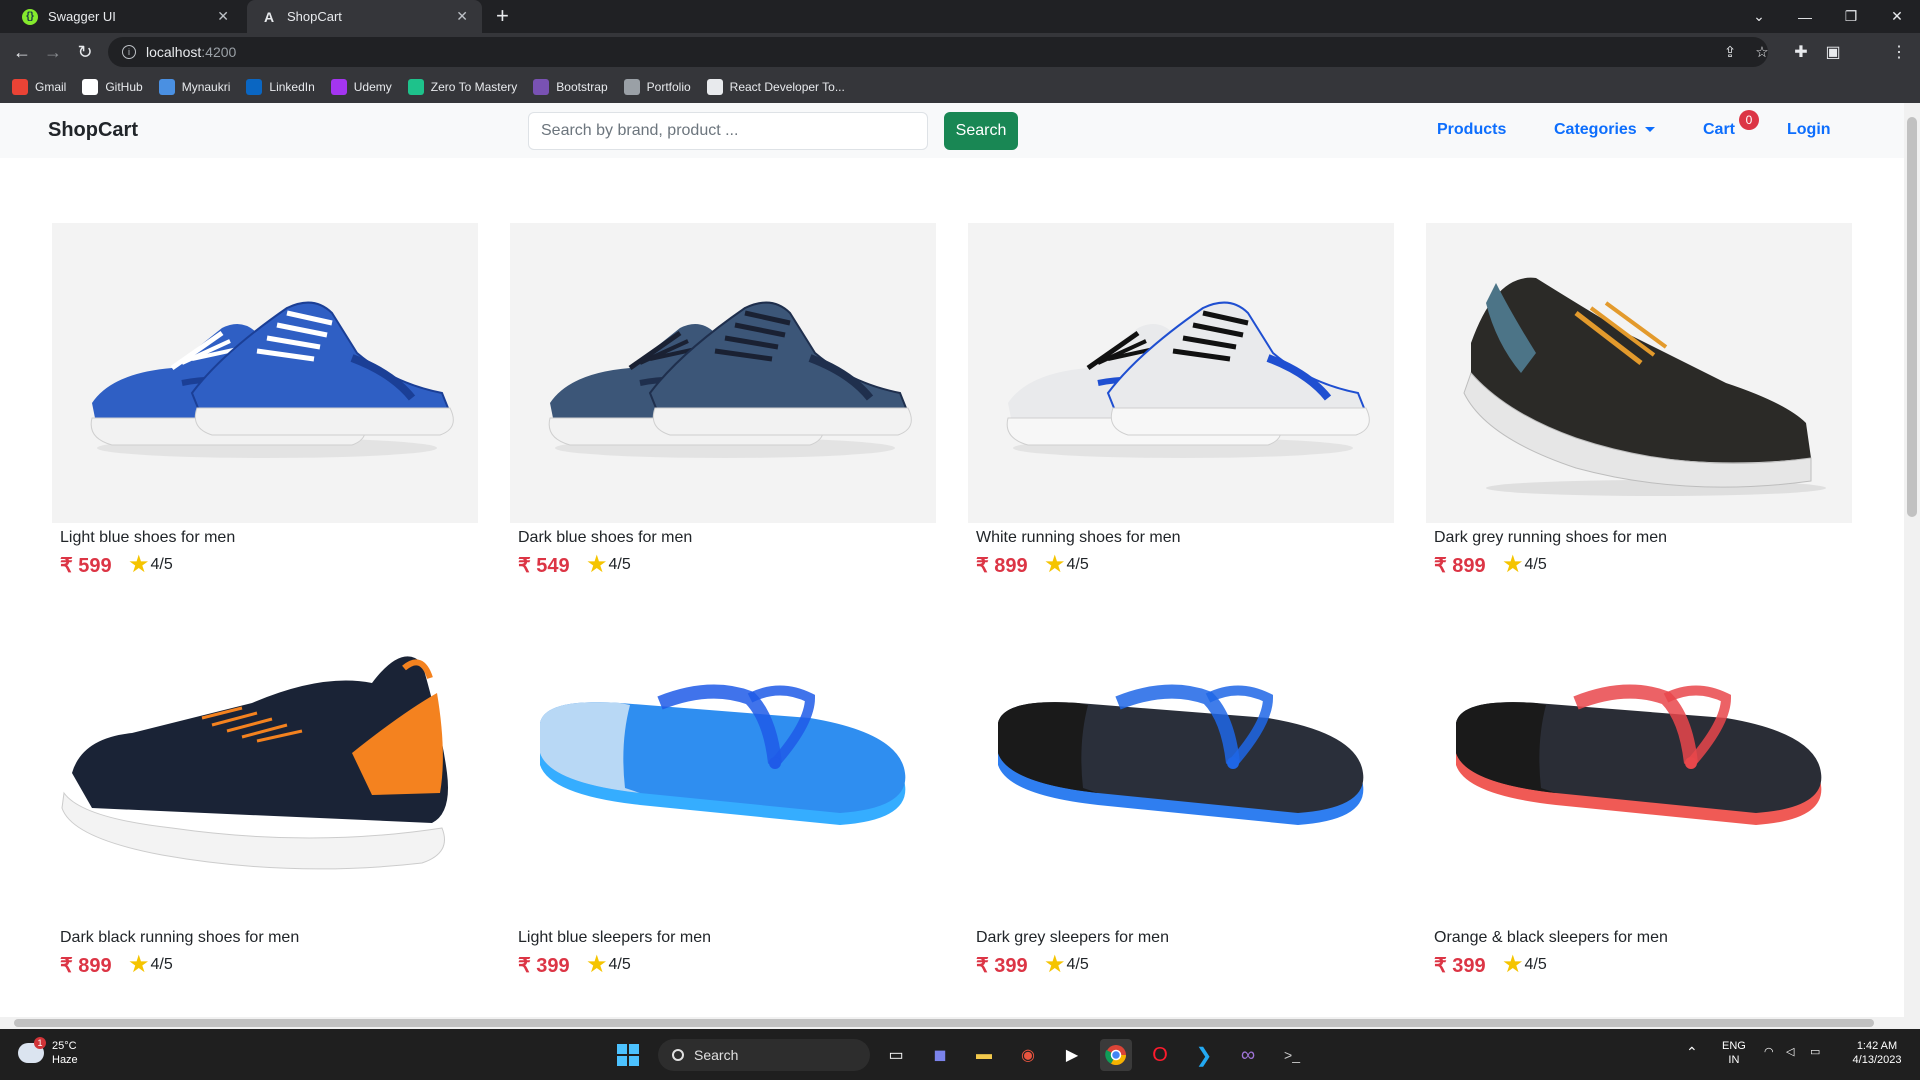  I want to click on product-price: ₹ 599, so click(86, 566).